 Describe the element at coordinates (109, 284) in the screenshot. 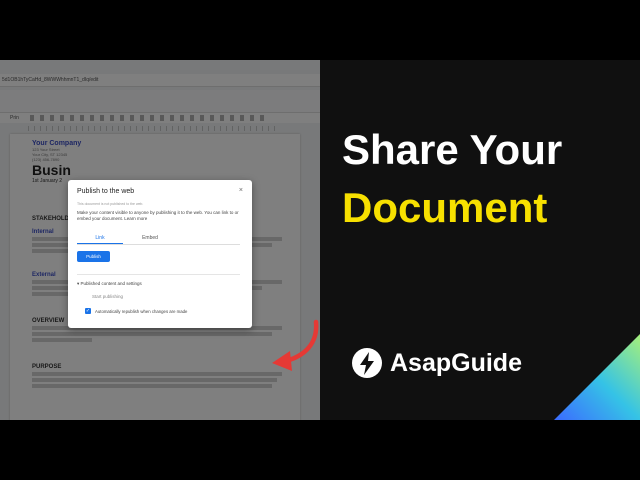

I see `published-controls-toggle: ▾ Published content and settings` at that location.